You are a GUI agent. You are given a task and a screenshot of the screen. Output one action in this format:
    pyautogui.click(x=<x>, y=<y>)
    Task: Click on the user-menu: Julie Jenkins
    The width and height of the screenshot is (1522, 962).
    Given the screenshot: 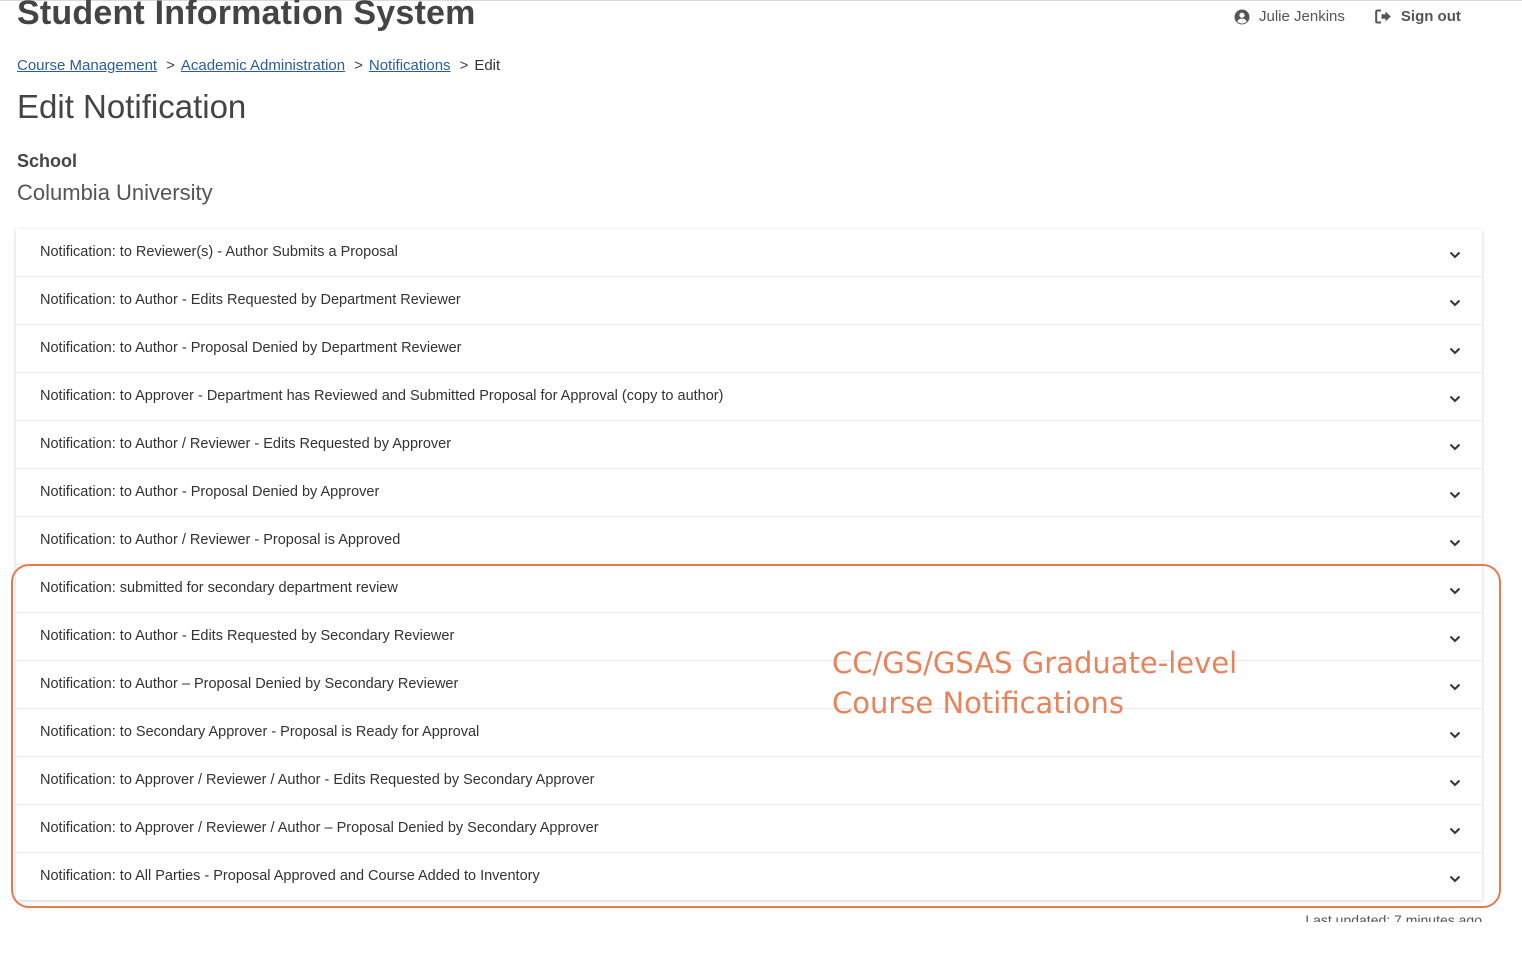 What is the action you would take?
    pyautogui.click(x=1289, y=16)
    